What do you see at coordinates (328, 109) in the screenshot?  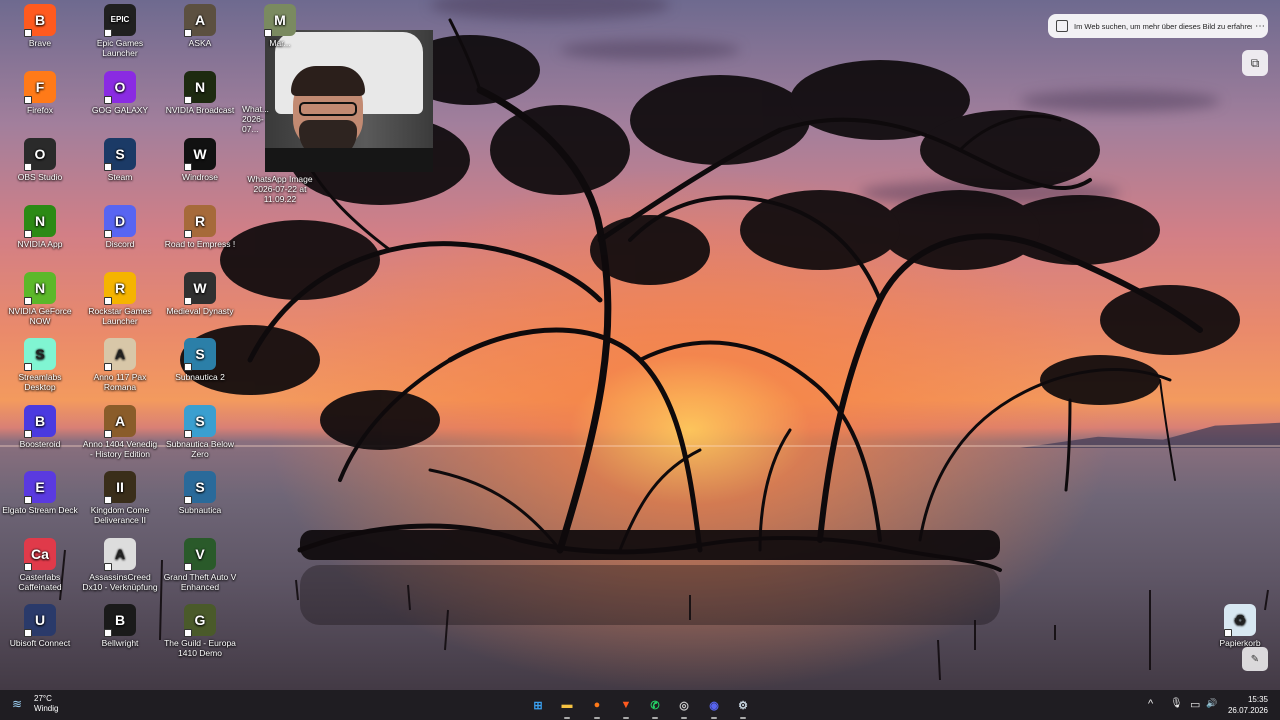 I see `glasses` at bounding box center [328, 109].